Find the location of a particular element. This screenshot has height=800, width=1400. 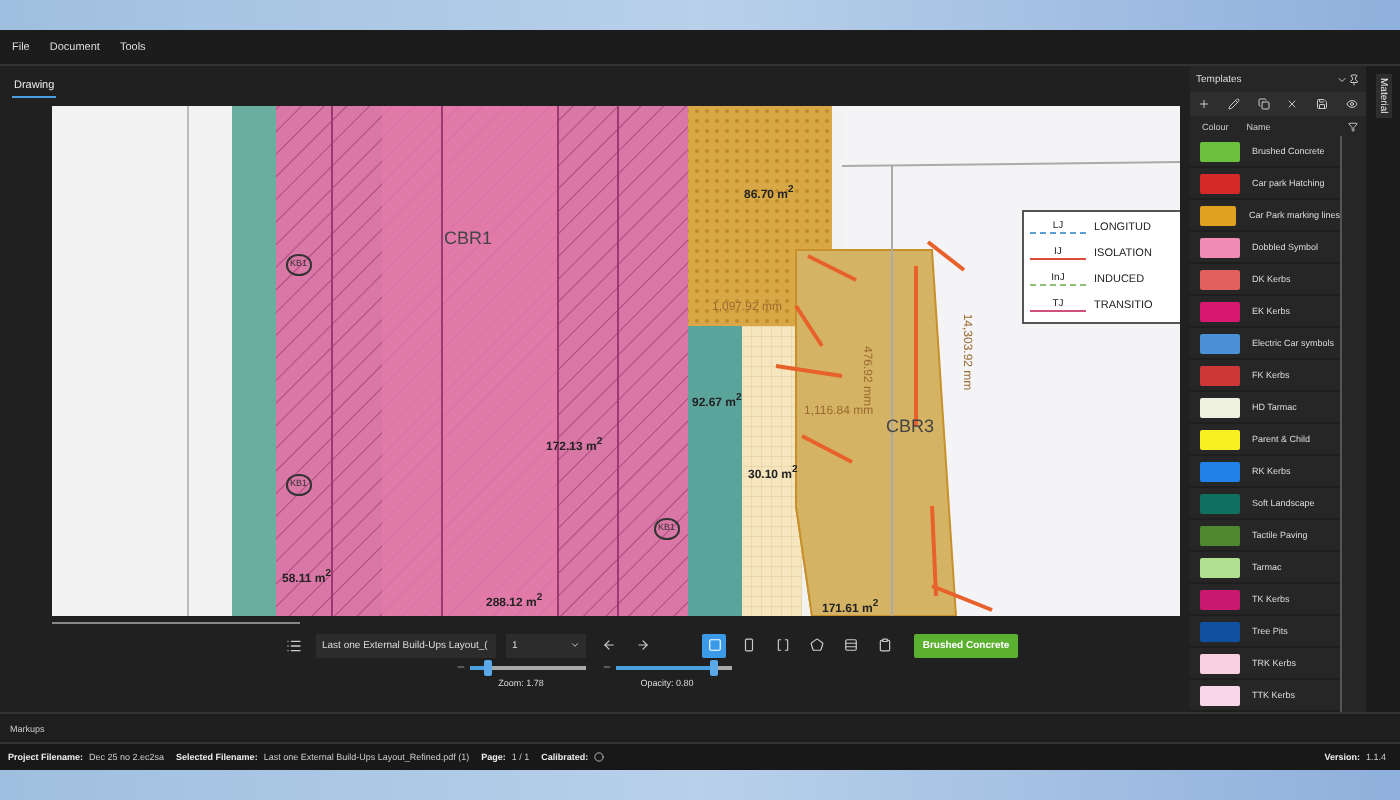

zone-label: CBR1 is located at coordinates (468, 239).